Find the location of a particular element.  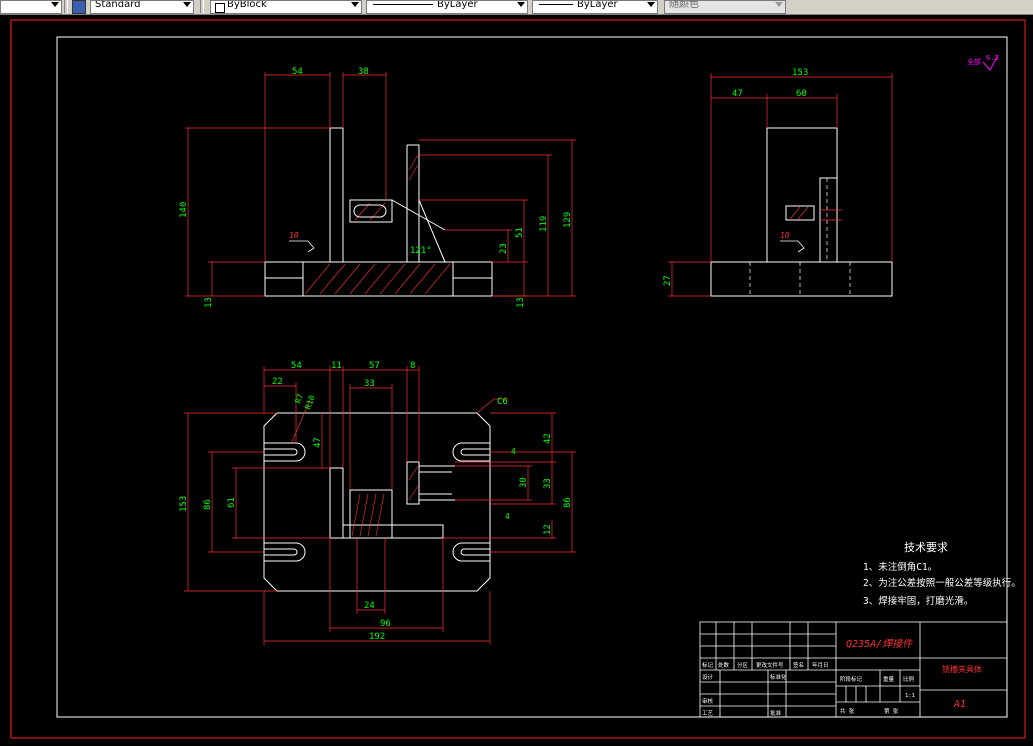

dim-13-left: 13 is located at coordinates (209, 302).